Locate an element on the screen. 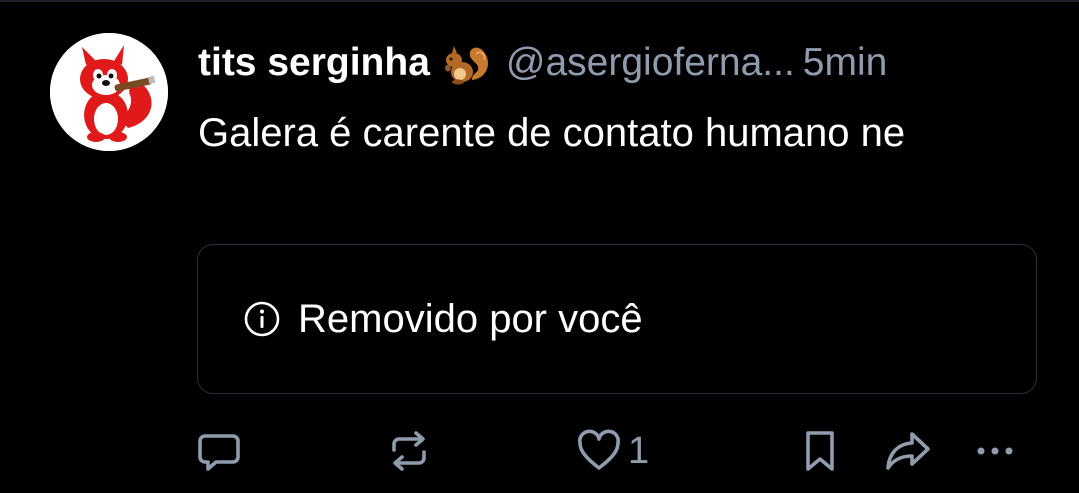 This screenshot has height=493, width=1079. repost-button is located at coordinates (409, 451).